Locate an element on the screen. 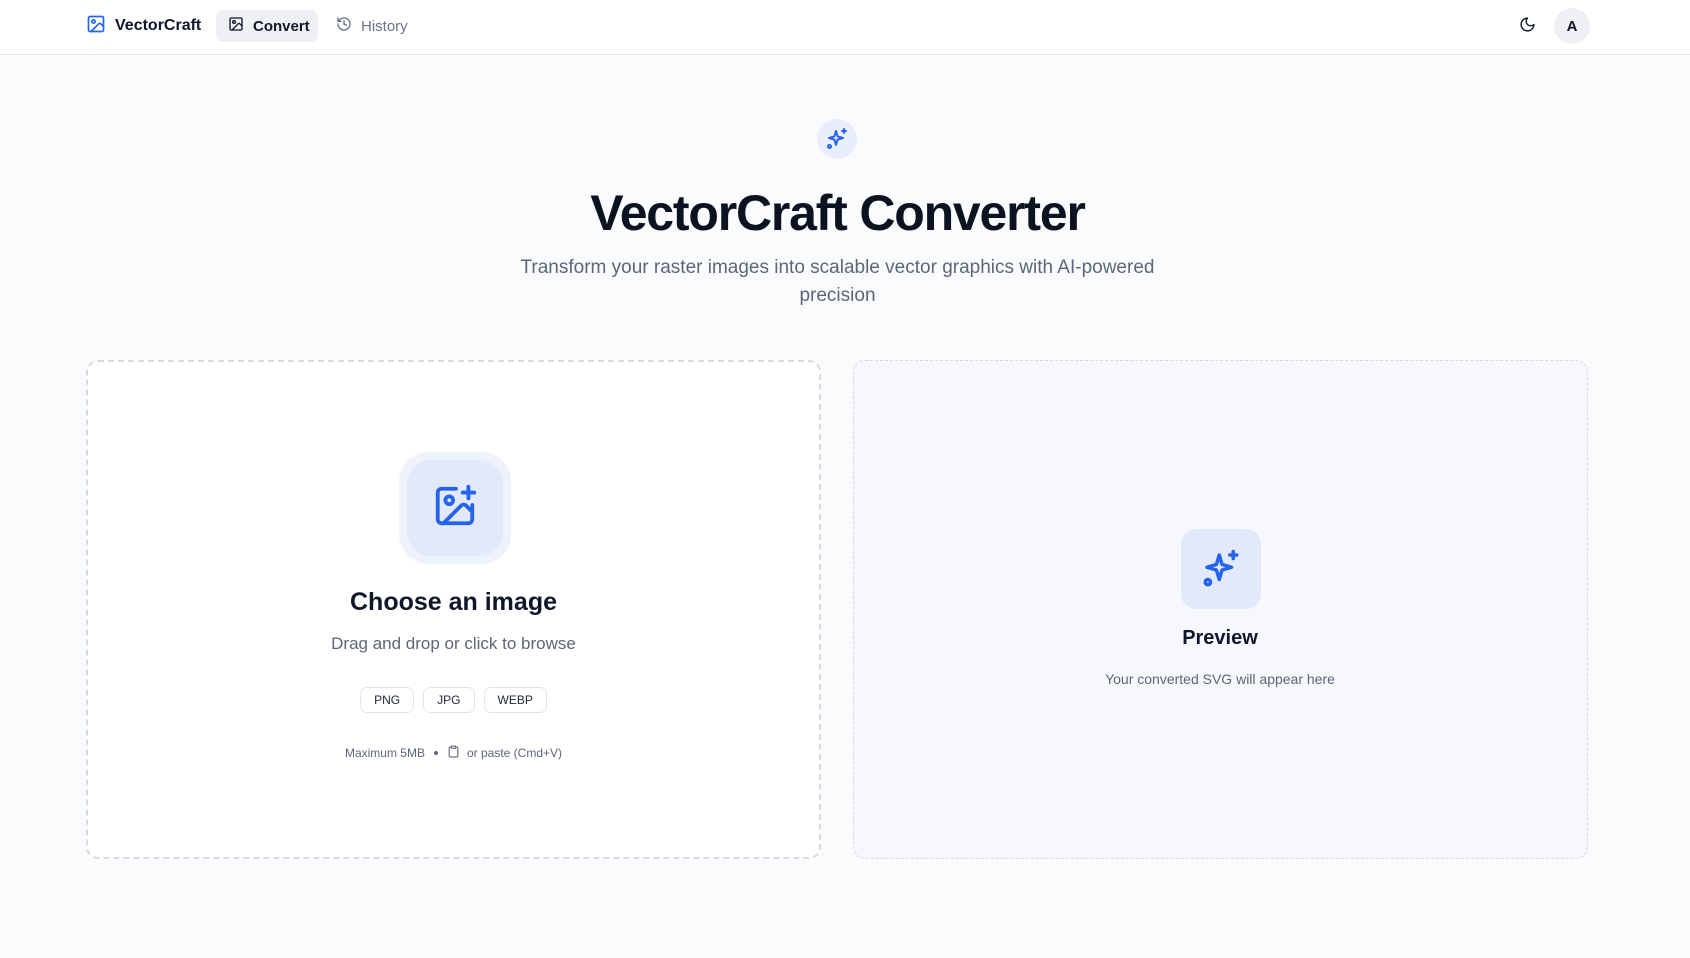 This screenshot has height=958, width=1690. history-icon is located at coordinates (344, 26).